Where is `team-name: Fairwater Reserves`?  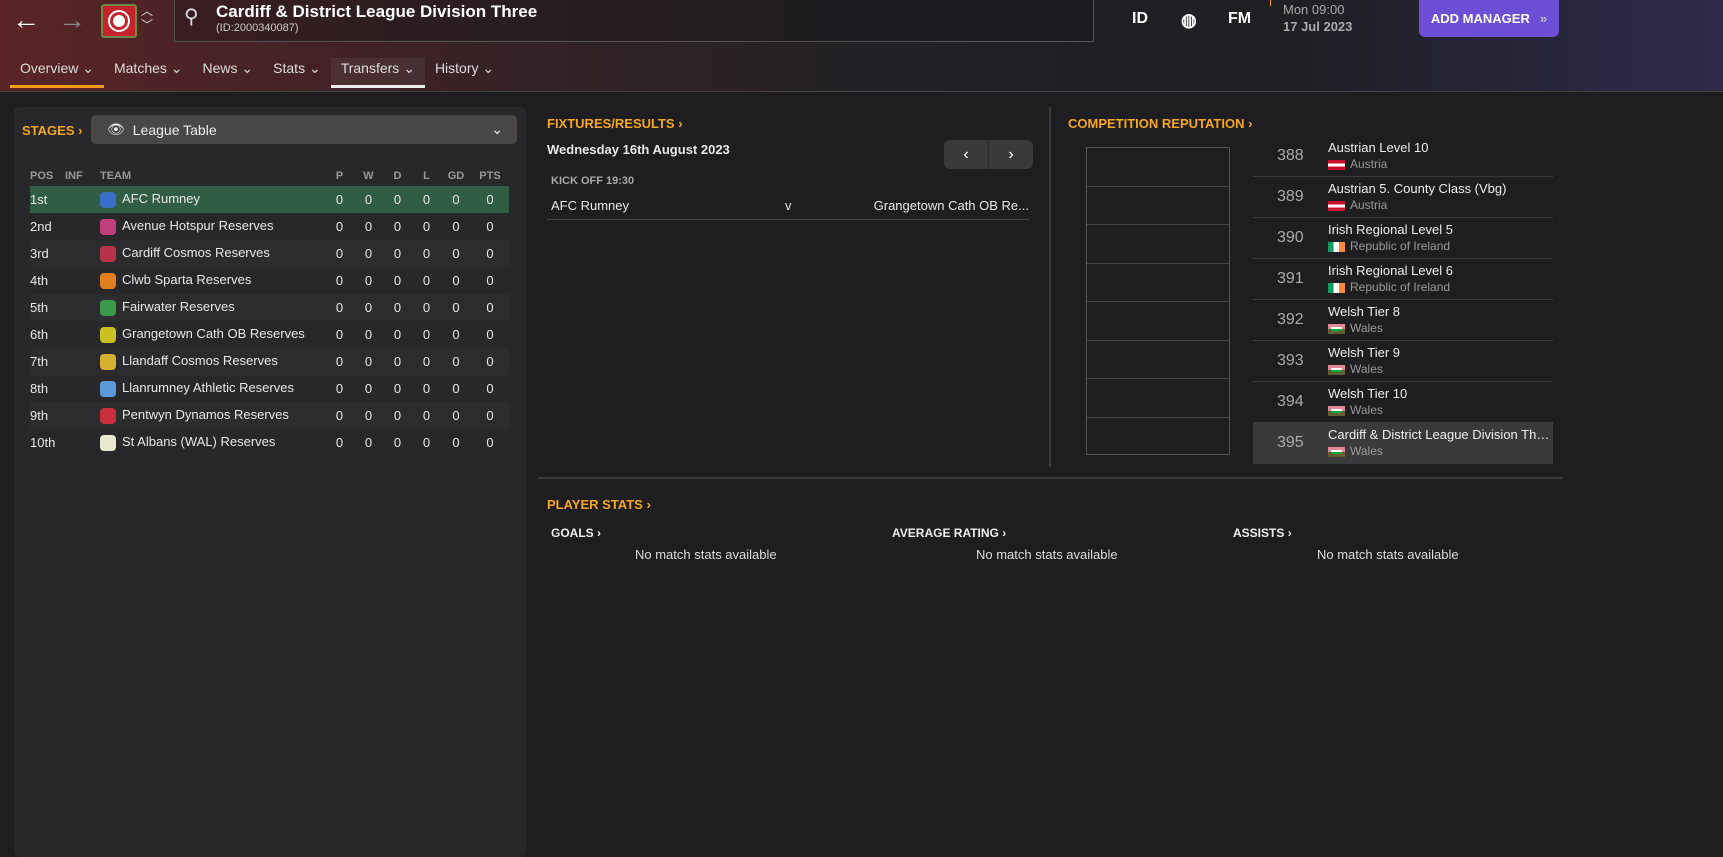 team-name: Fairwater Reserves is located at coordinates (178, 306).